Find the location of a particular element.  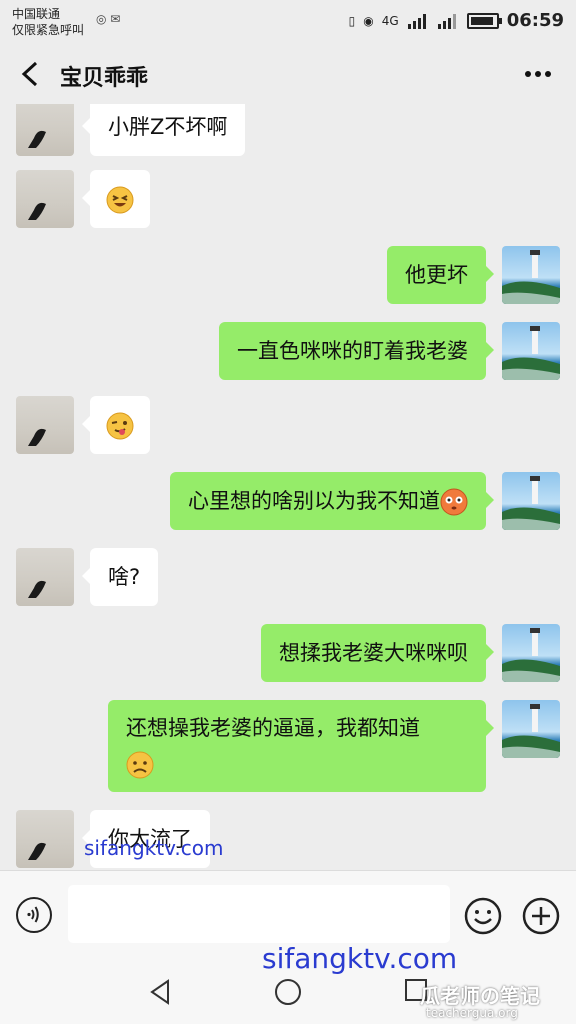

emoji-picker-icon is located at coordinates (483, 916).